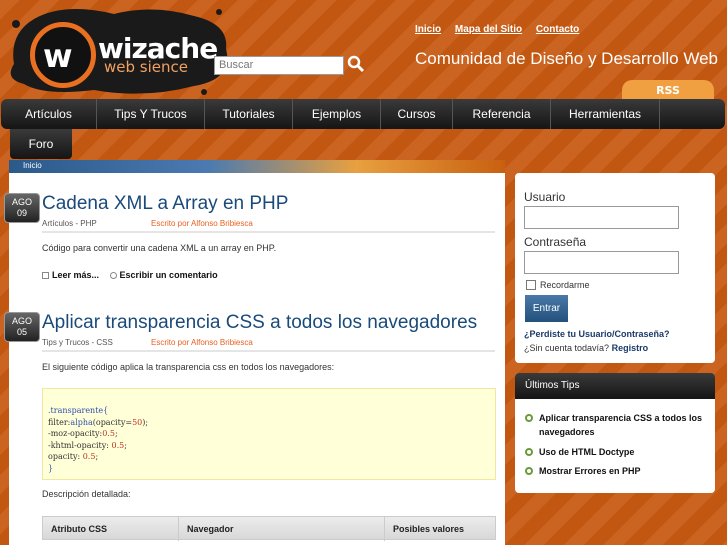  I want to click on link-mapa-sitio: Mapa del Sitio, so click(488, 29).